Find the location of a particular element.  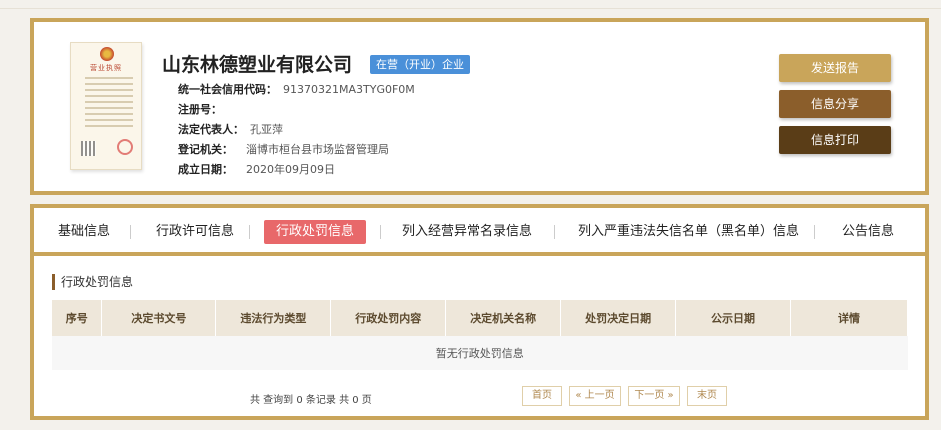

info-row-authority: 登记机关： 淄博市桓台县市场监督管理局 is located at coordinates (296, 150).